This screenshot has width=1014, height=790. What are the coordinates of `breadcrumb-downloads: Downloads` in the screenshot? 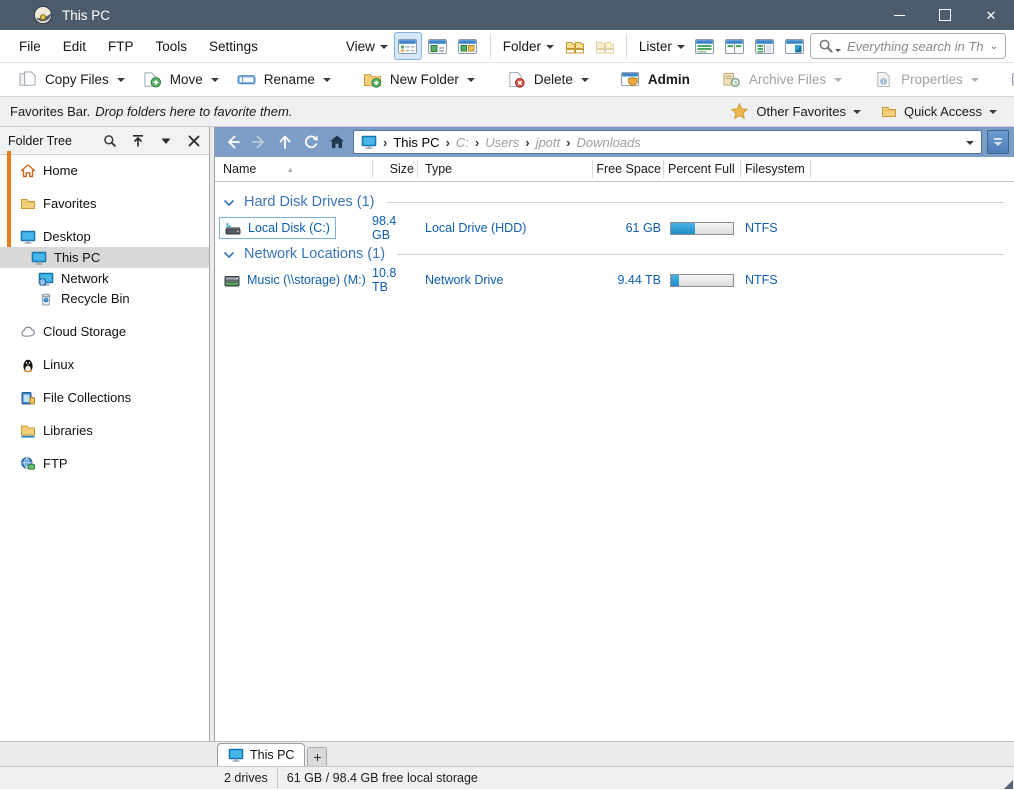 It's located at (608, 142).